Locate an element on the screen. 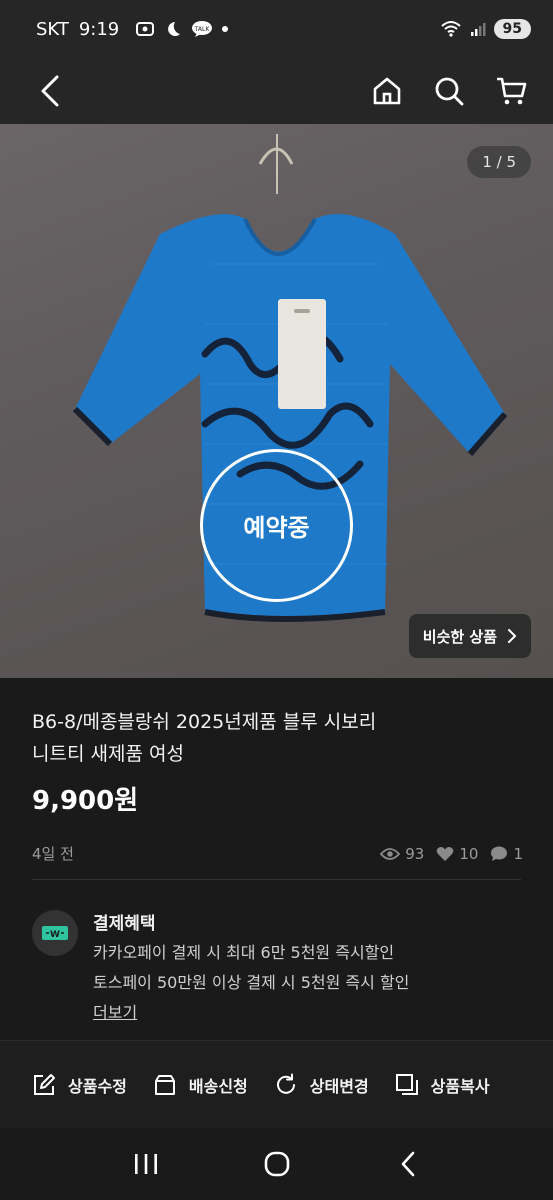 This screenshot has width=553, height=1200. recent-apps-button is located at coordinates (146, 1164).